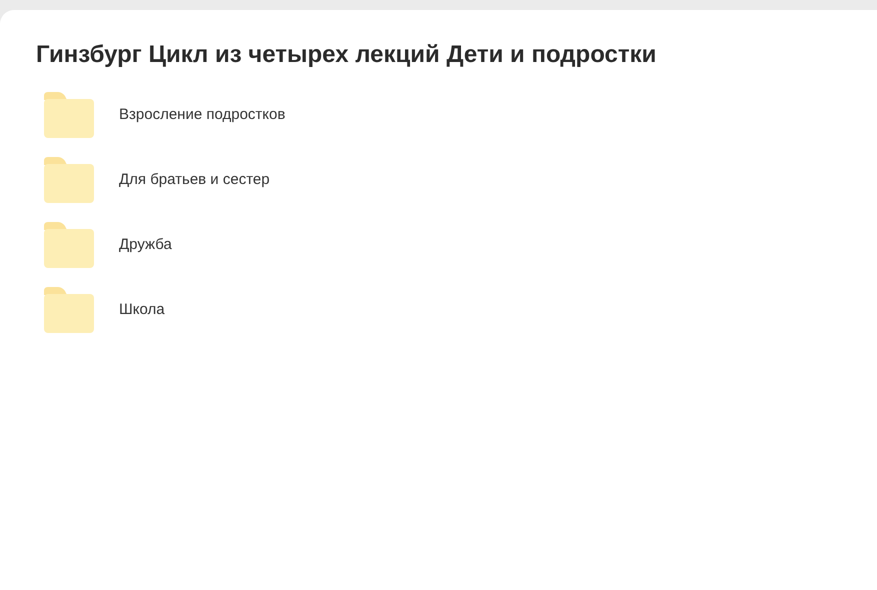  I want to click on folder-item: Дружба, so click(442, 245).